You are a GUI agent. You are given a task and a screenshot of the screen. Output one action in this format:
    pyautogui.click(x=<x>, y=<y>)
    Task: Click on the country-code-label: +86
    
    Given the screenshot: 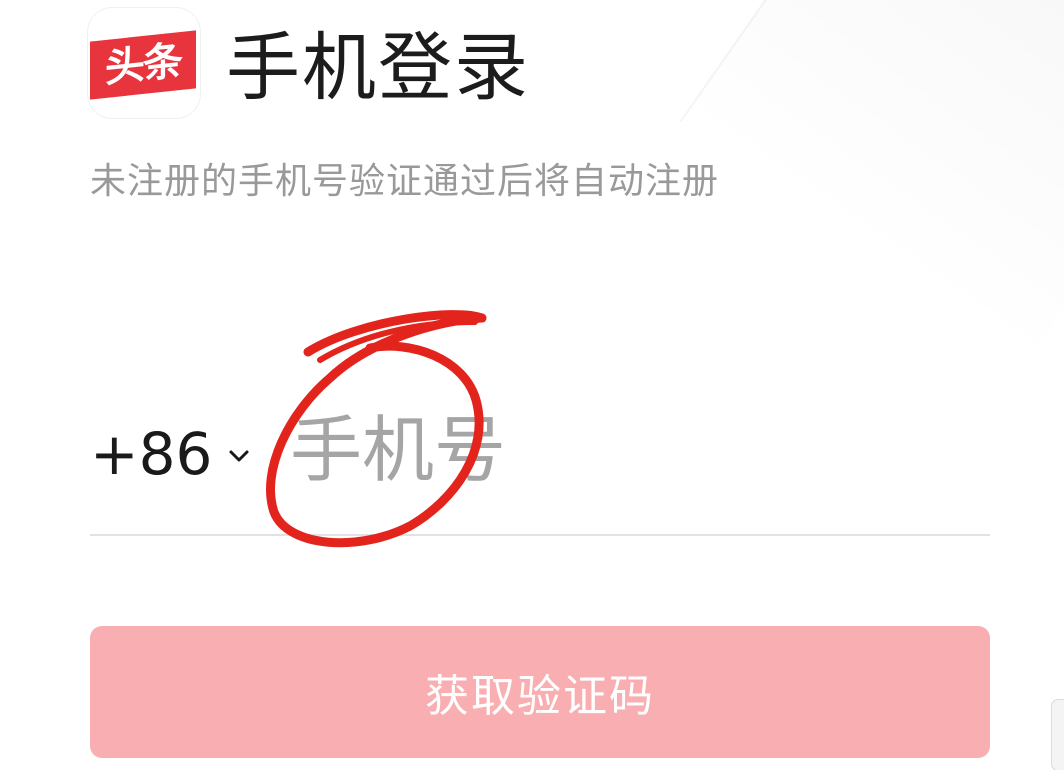 What is the action you would take?
    pyautogui.click(x=151, y=454)
    